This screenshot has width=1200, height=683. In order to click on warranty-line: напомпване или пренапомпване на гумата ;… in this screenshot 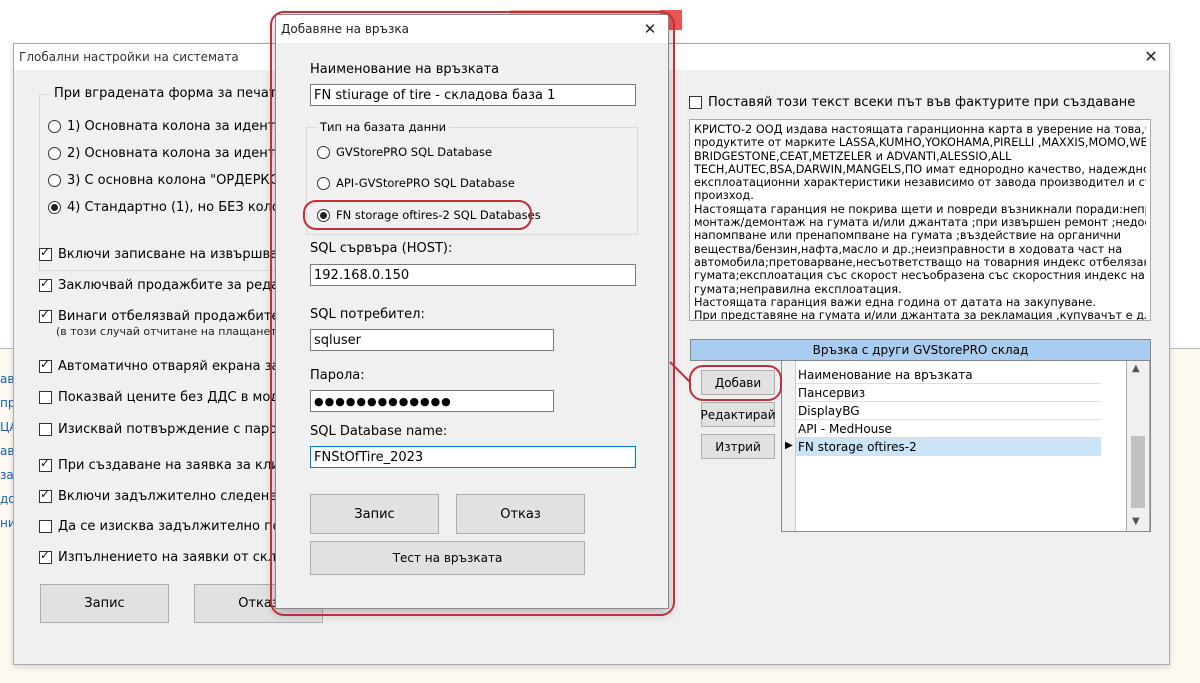, I will do `click(907, 236)`.